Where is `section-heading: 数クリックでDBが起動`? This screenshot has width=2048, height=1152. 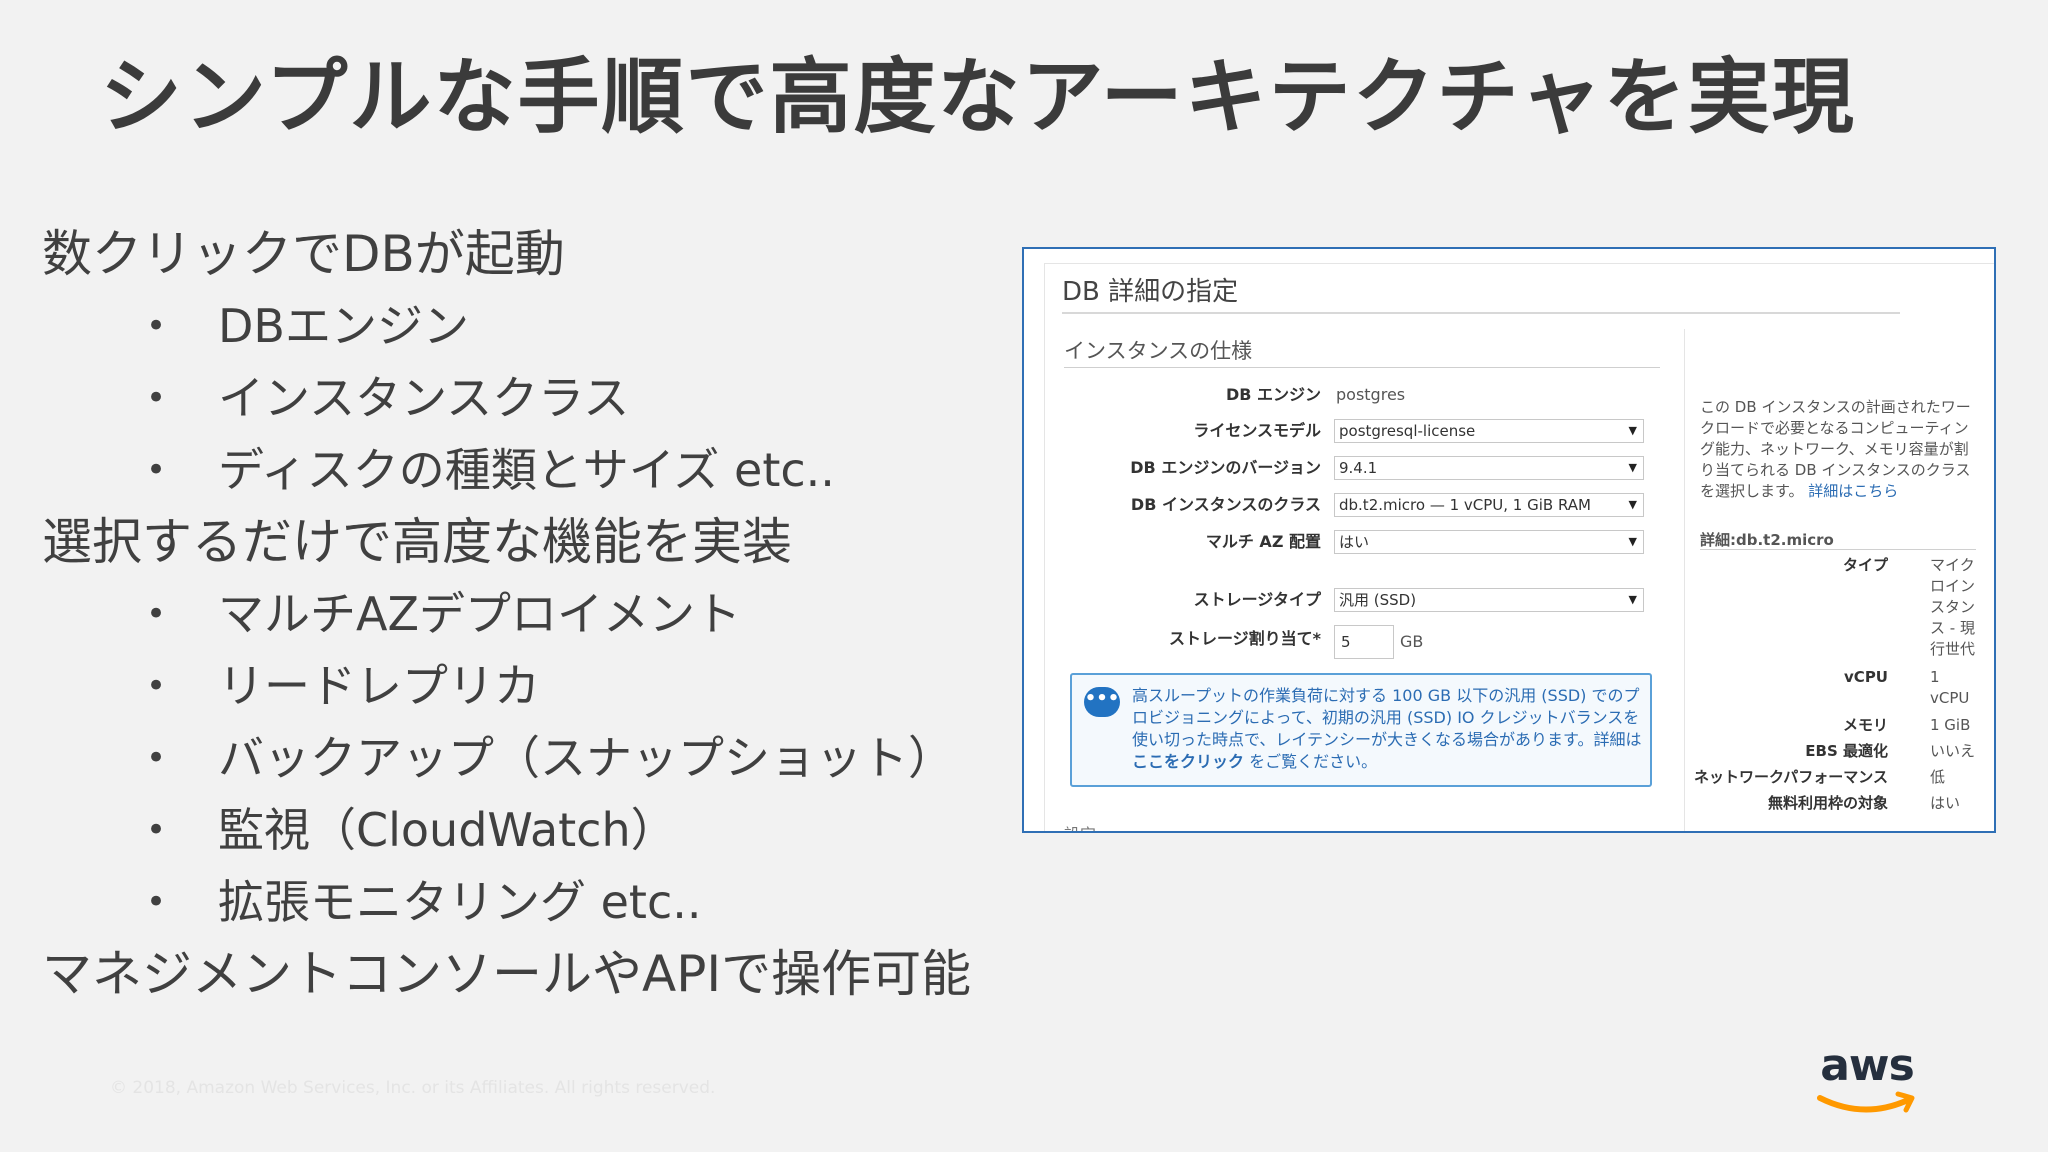
section-heading: 数クリックでDBが起動 is located at coordinates (303, 254).